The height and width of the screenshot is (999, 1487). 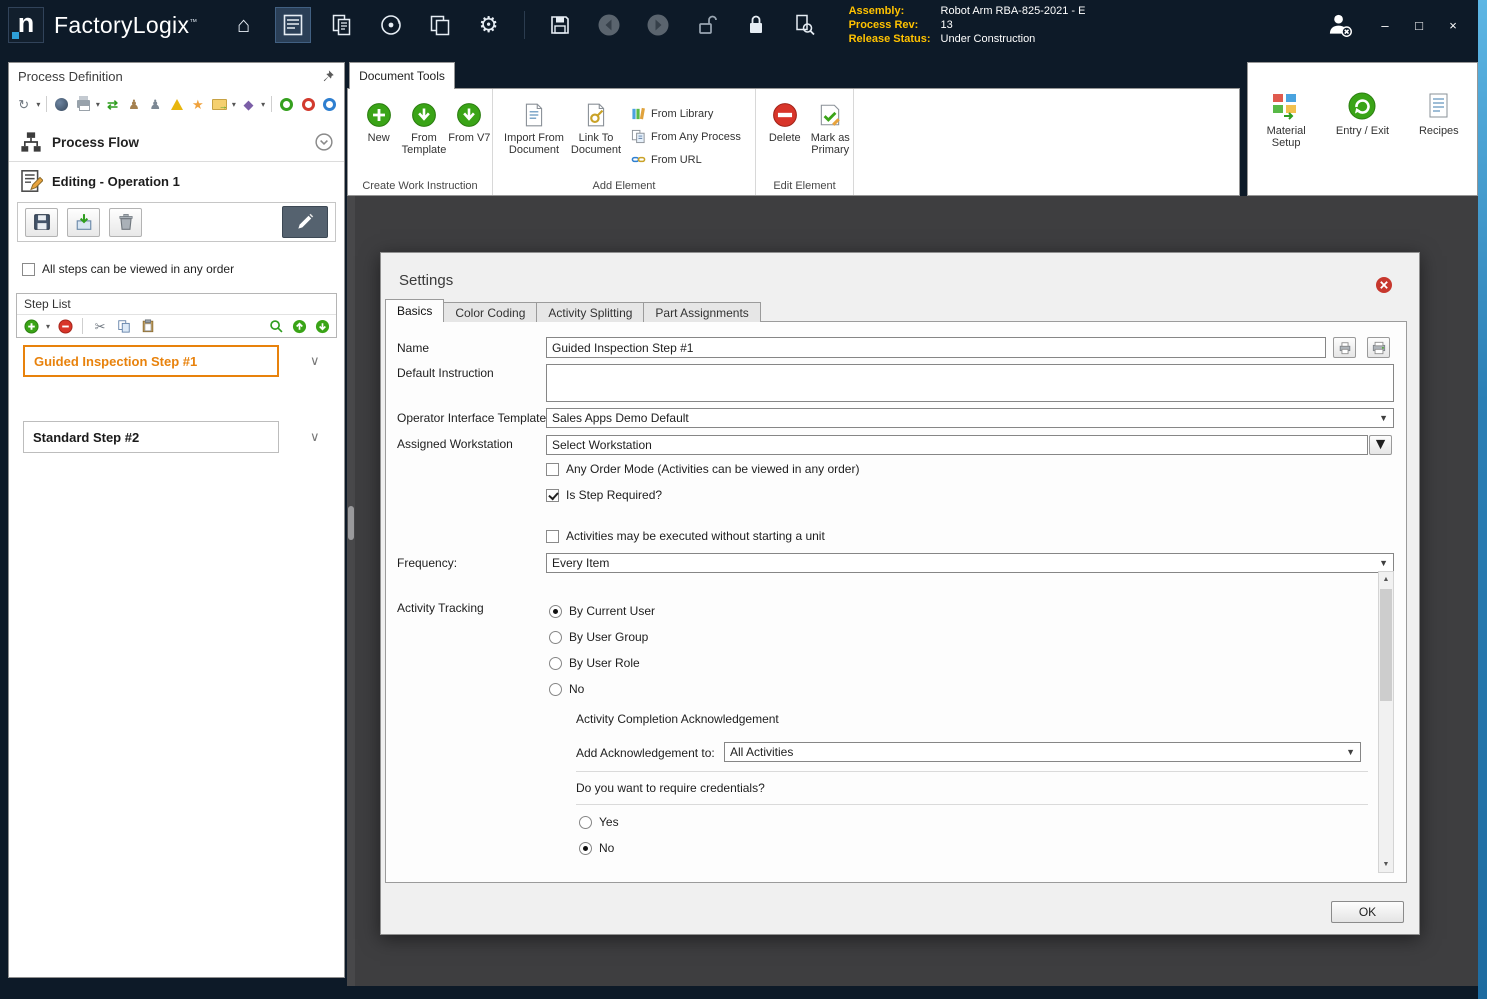 What do you see at coordinates (552, 469) in the screenshot?
I see `any-order-mode-checkbox` at bounding box center [552, 469].